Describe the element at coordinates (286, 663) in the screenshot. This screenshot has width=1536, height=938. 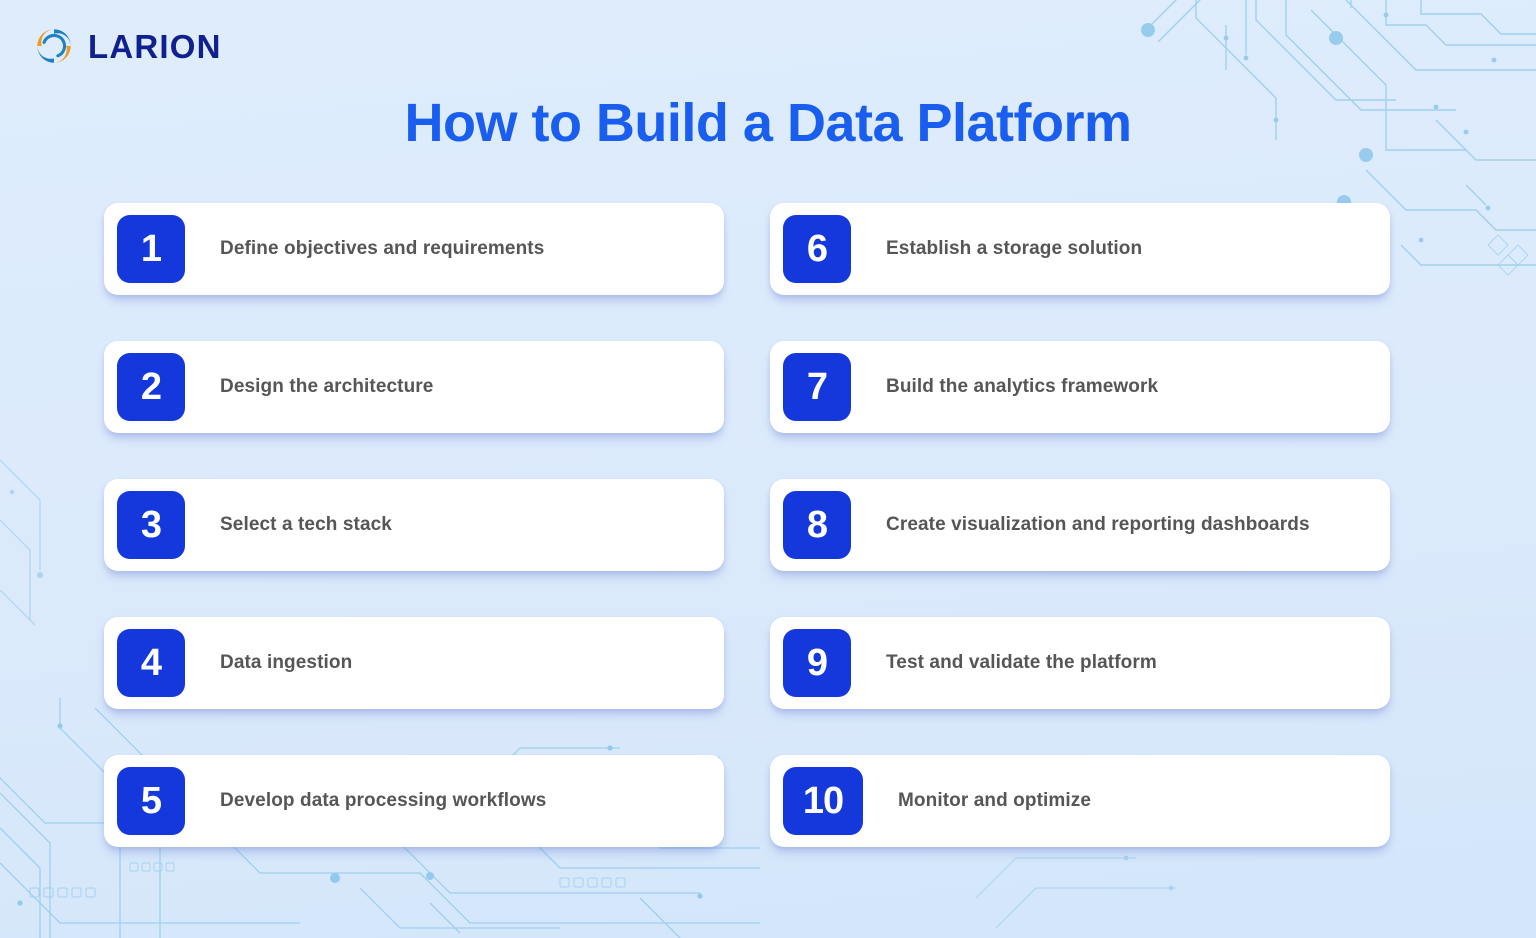
I see `step-label: Data ingestion` at that location.